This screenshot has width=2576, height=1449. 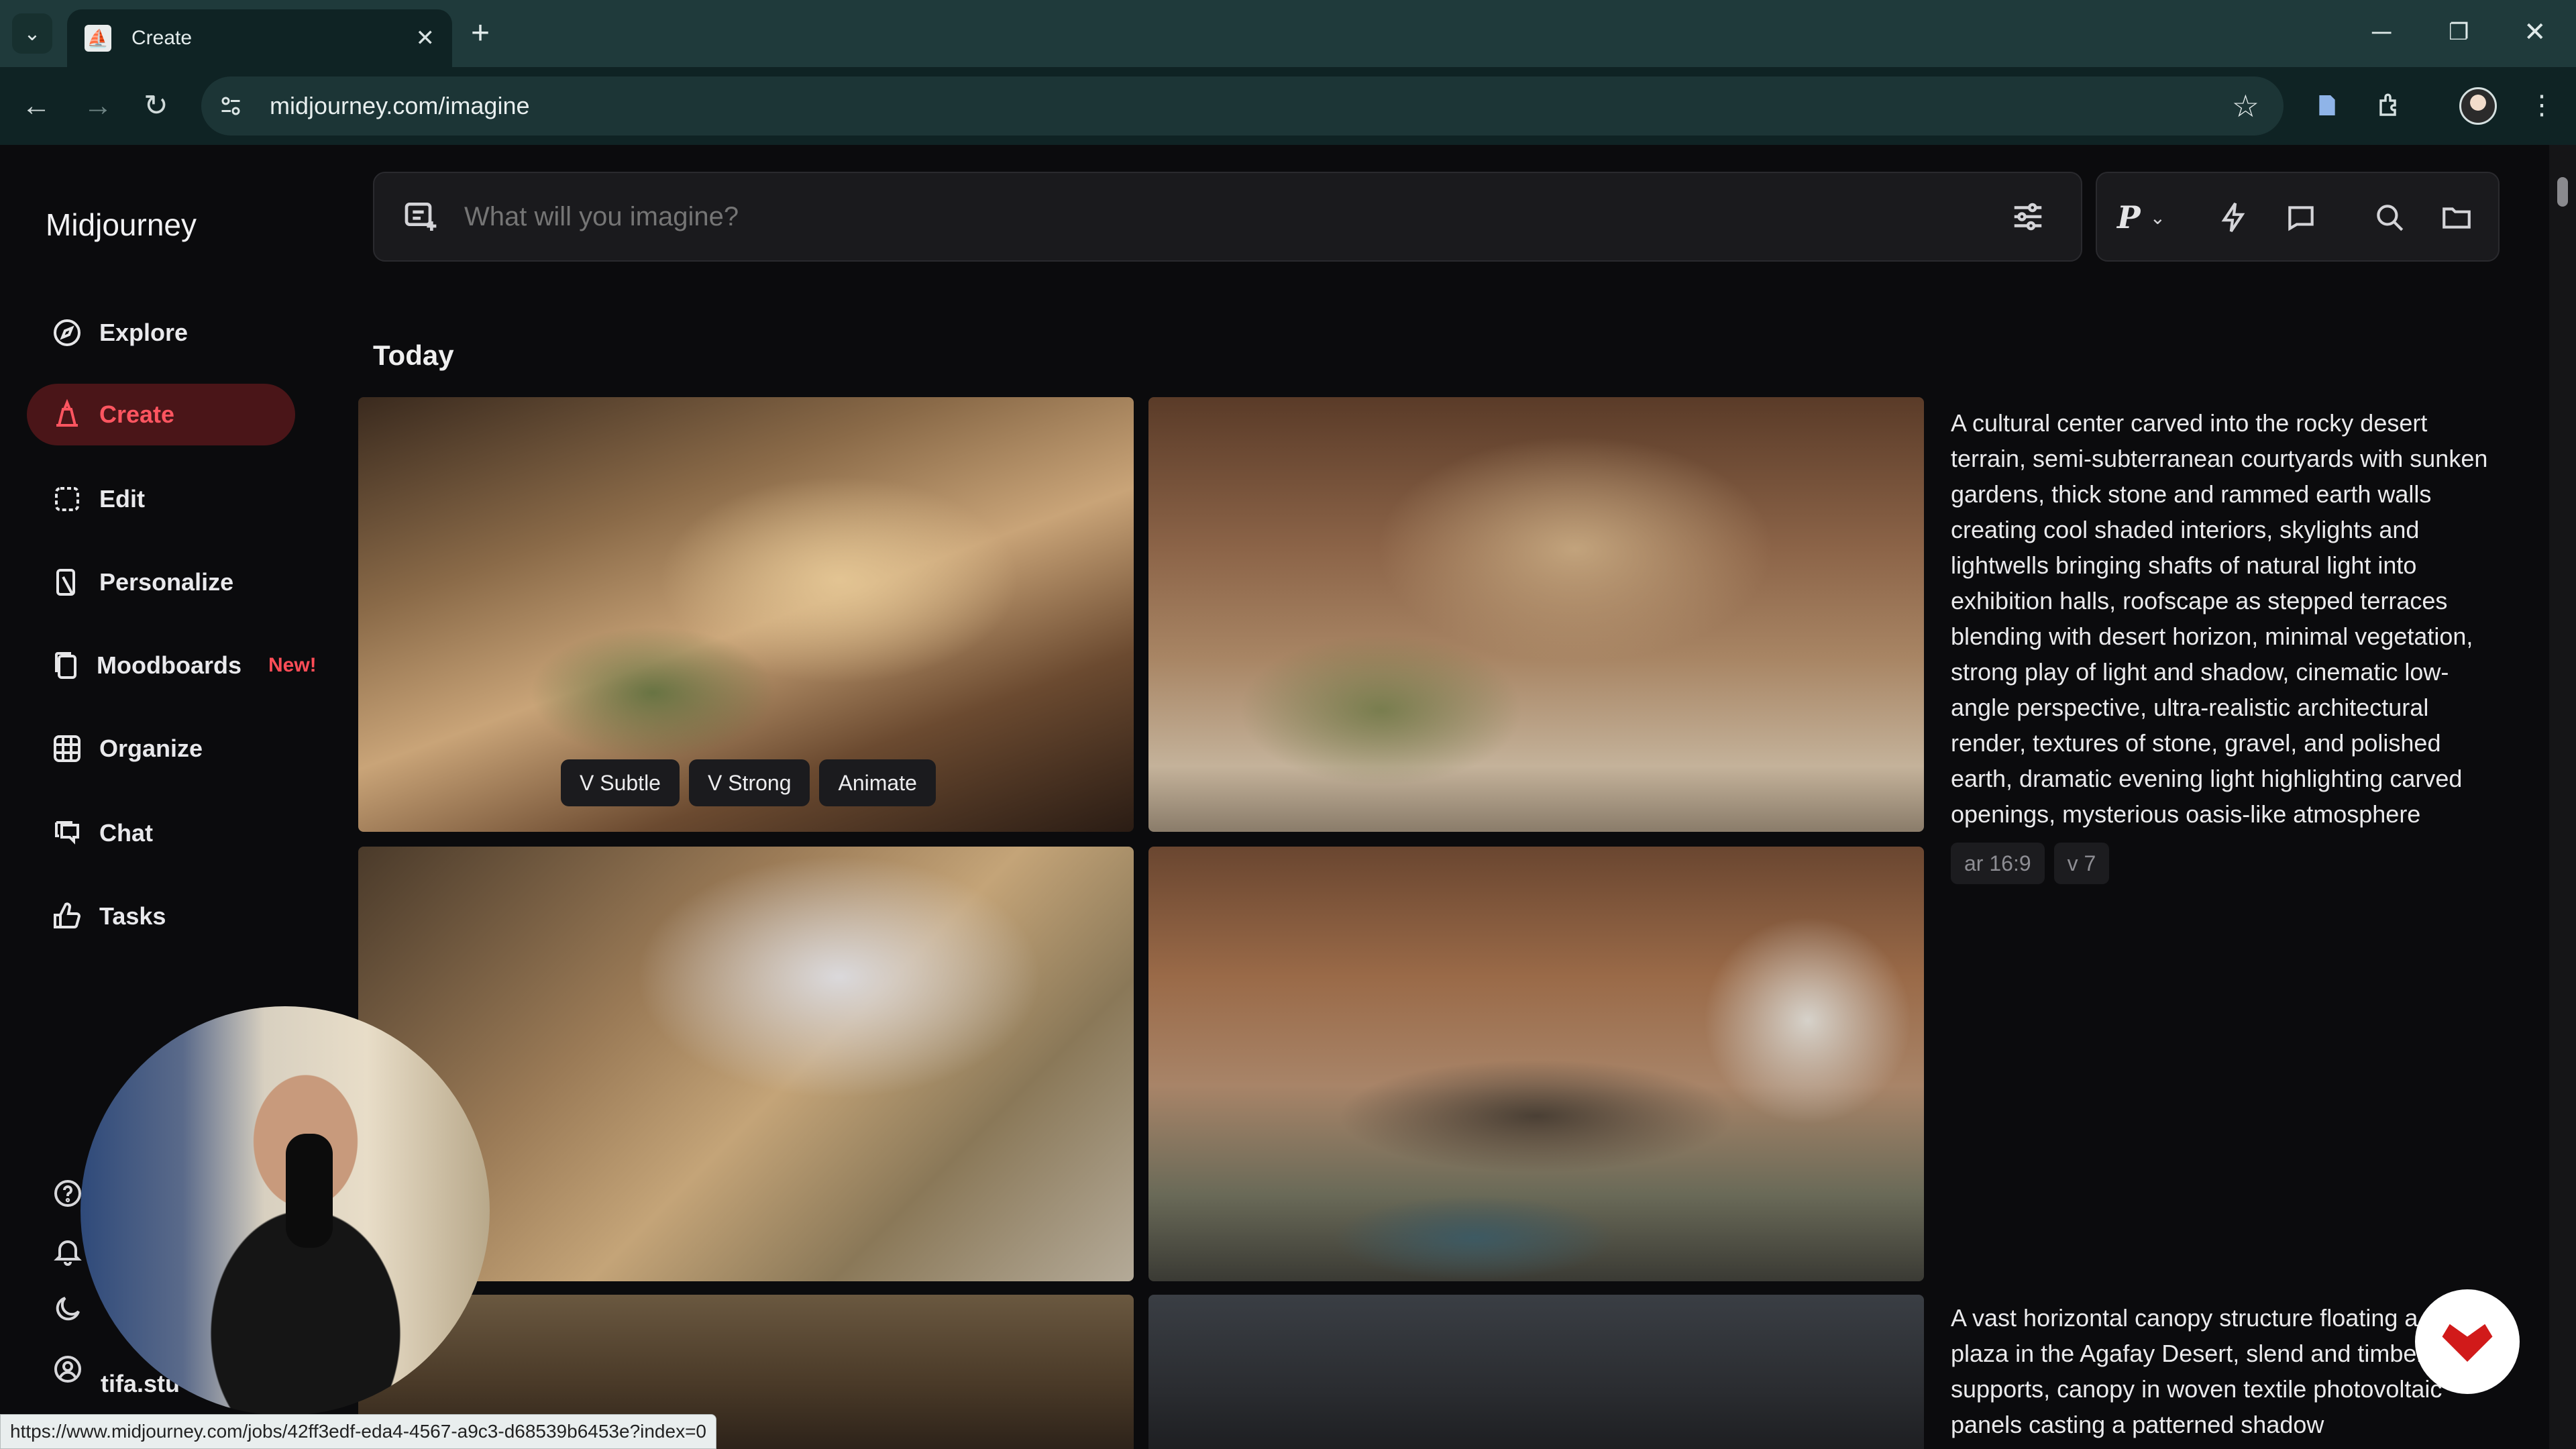 What do you see at coordinates (259, 38) in the screenshot?
I see `browser-tab: ⛵ Create ✕` at bounding box center [259, 38].